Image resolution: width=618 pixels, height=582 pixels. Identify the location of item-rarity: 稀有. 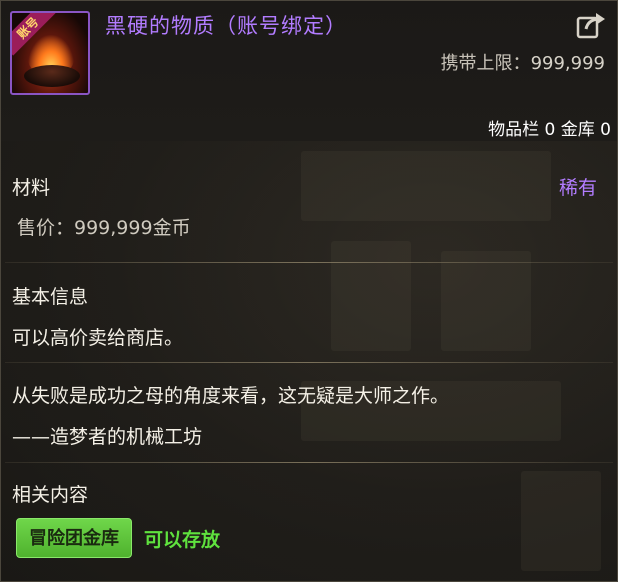
(577, 188).